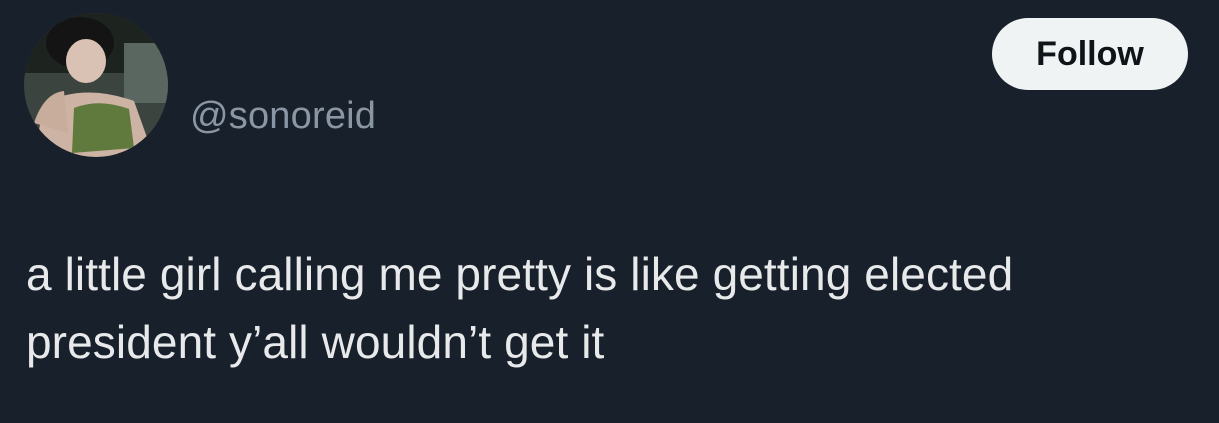  What do you see at coordinates (283, 116) in the screenshot?
I see `user-handle: @sonoreid` at bounding box center [283, 116].